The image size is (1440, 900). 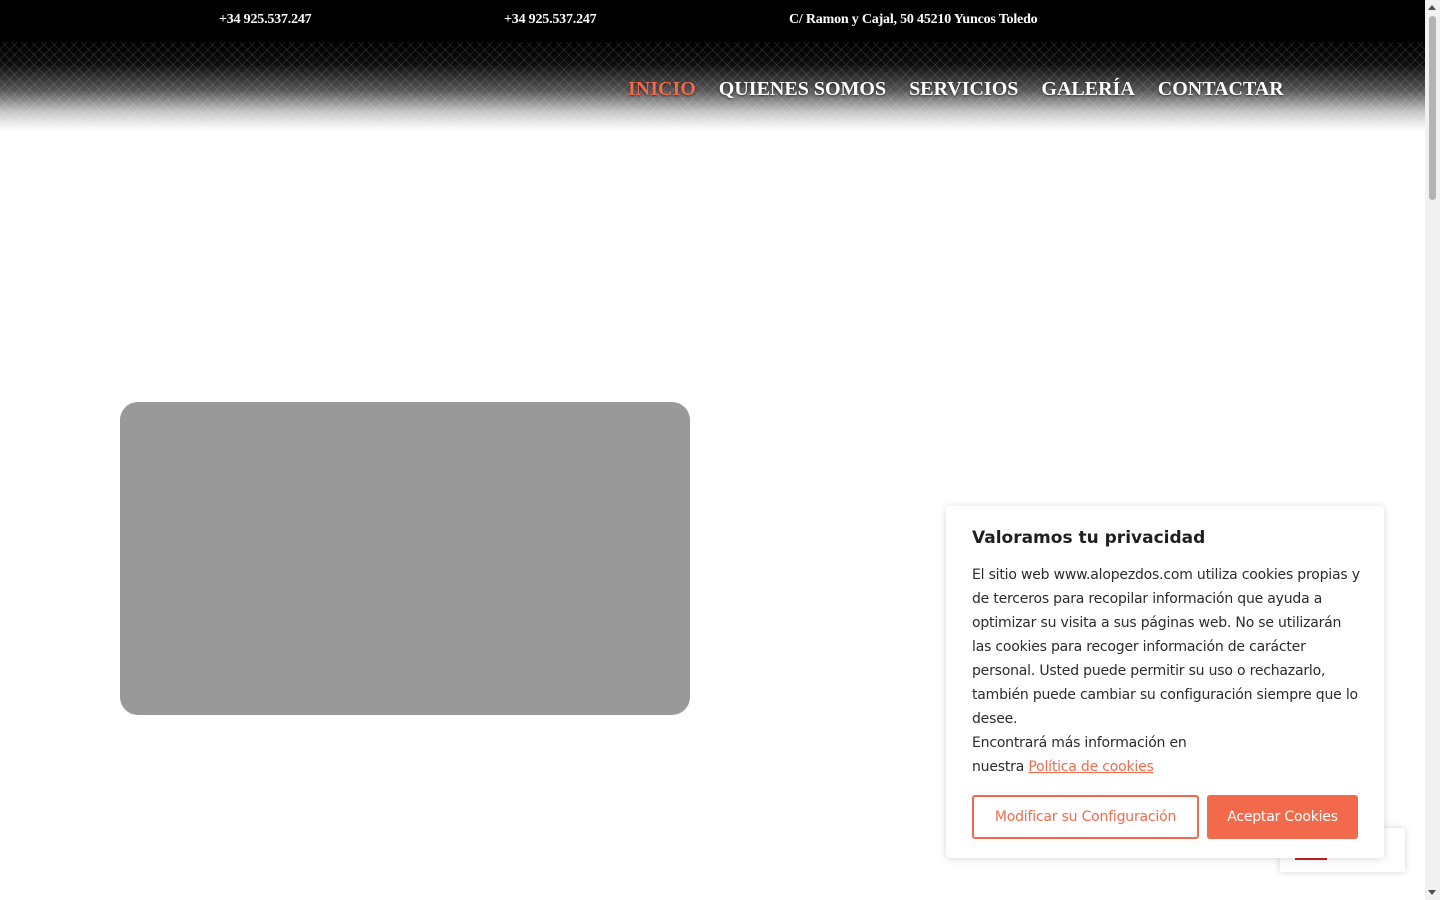 What do you see at coordinates (1089, 538) in the screenshot?
I see `cookie-dialog-title: Valoramos tu privacidad` at bounding box center [1089, 538].